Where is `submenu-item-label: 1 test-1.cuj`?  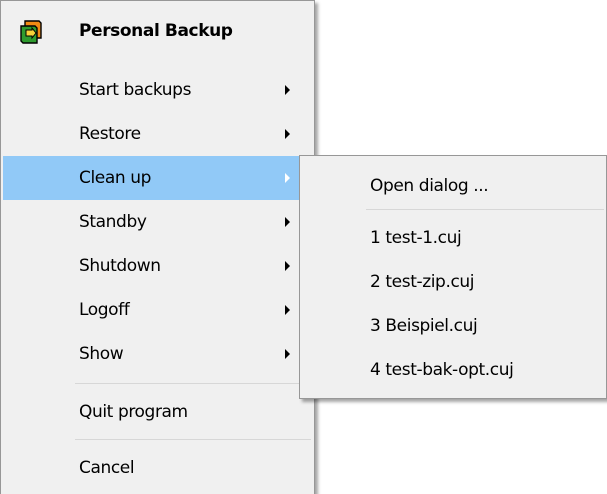
submenu-item-label: 1 test-1.cuj is located at coordinates (416, 238).